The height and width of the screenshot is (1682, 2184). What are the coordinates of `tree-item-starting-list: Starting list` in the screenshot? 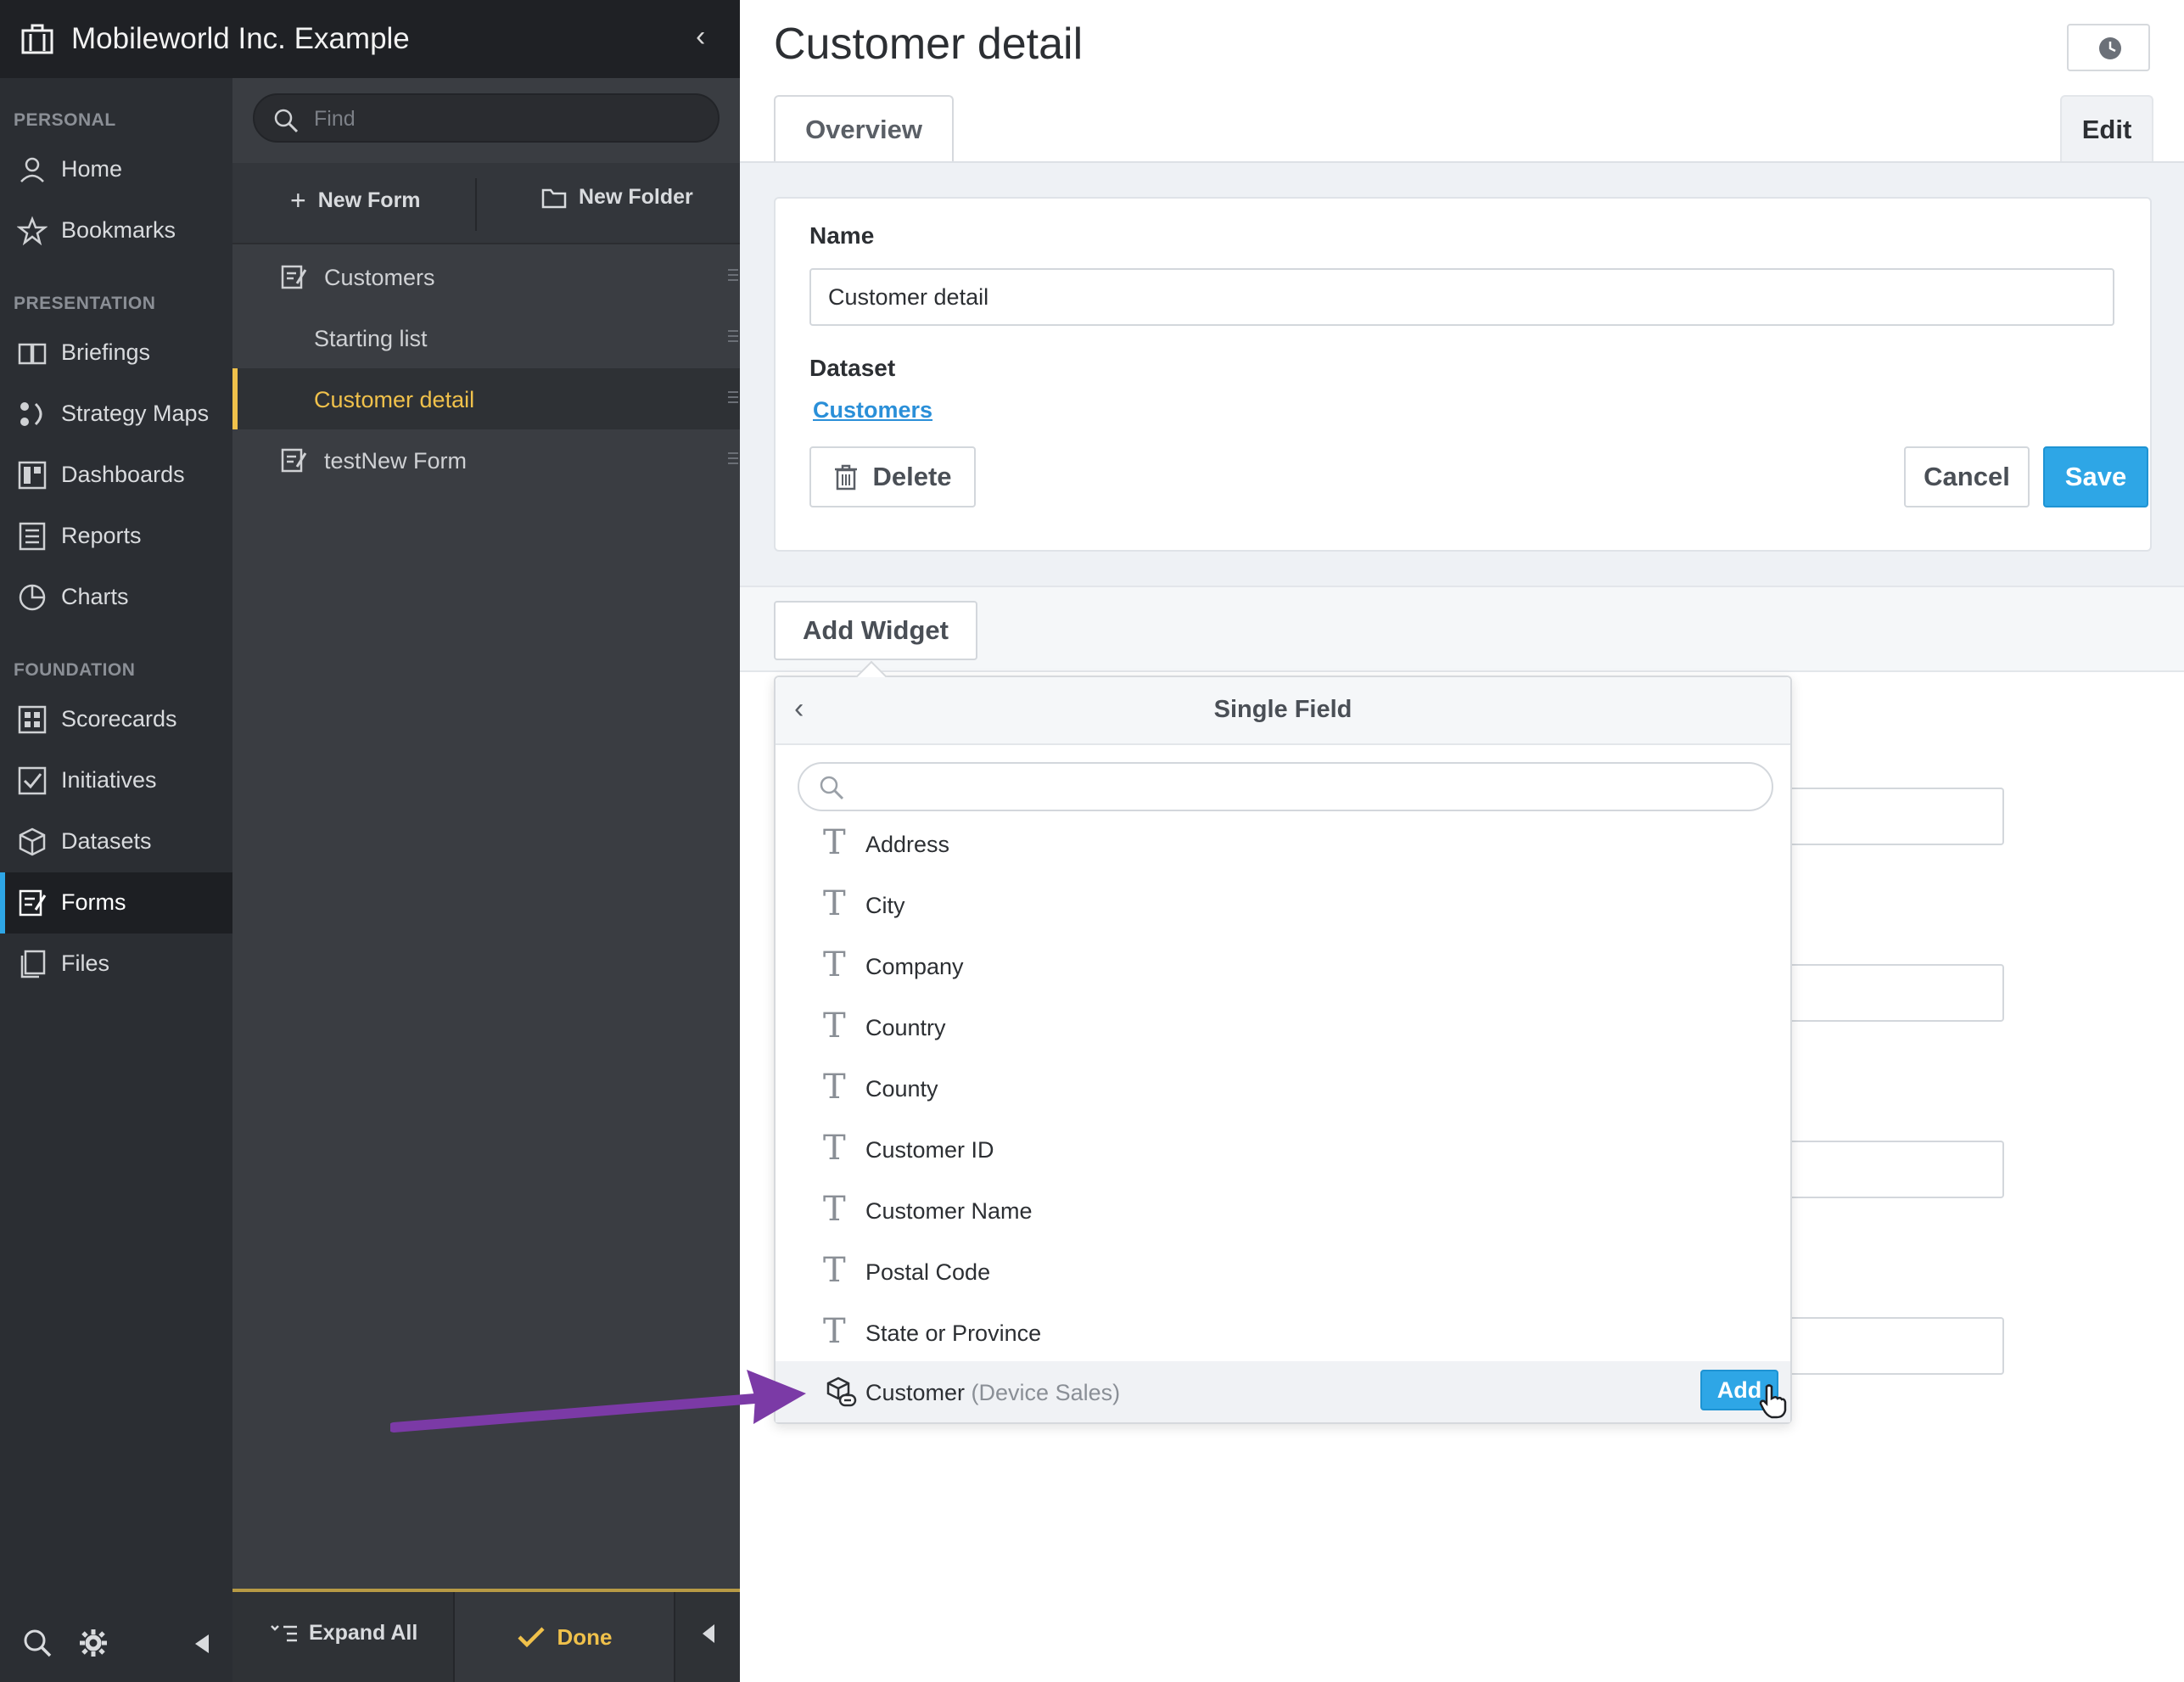 It's located at (486, 338).